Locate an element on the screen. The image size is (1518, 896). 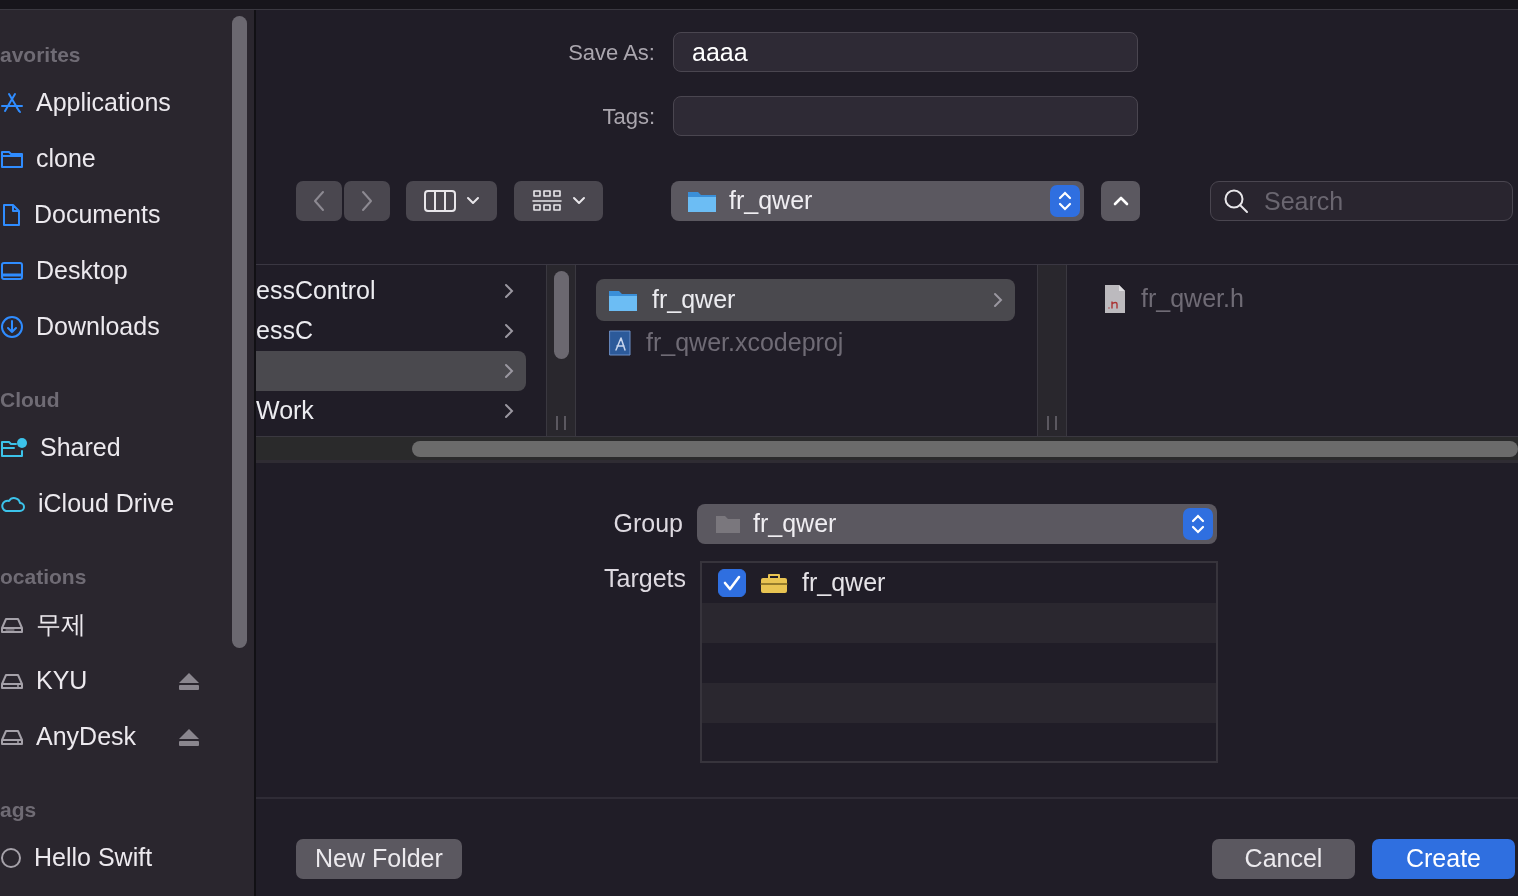
disk-icon is located at coordinates (12, 625).